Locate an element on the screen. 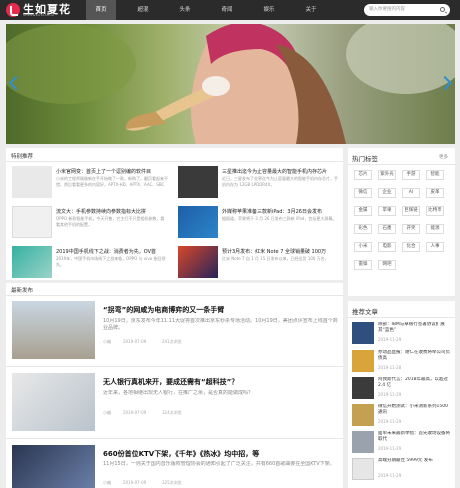 Image resolution: width=460 pixels, height=488 pixels. recommended-title-text: 阿我斯代言：2018年最高，以超过2.4 亿 is located at coordinates (415, 383).